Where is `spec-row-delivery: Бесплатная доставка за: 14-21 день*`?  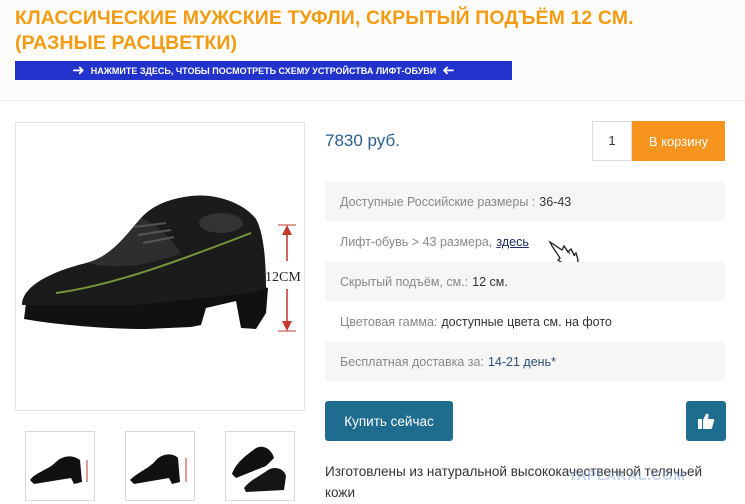
spec-row-delivery: Бесплатная доставка за: 14-21 день* is located at coordinates (525, 361).